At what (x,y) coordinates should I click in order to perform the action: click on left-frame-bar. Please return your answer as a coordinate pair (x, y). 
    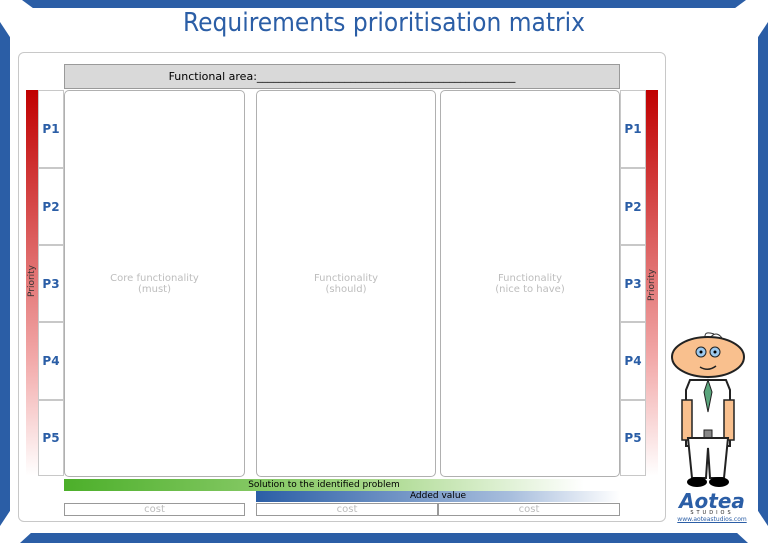
    Looking at the image, I should click on (5, 274).